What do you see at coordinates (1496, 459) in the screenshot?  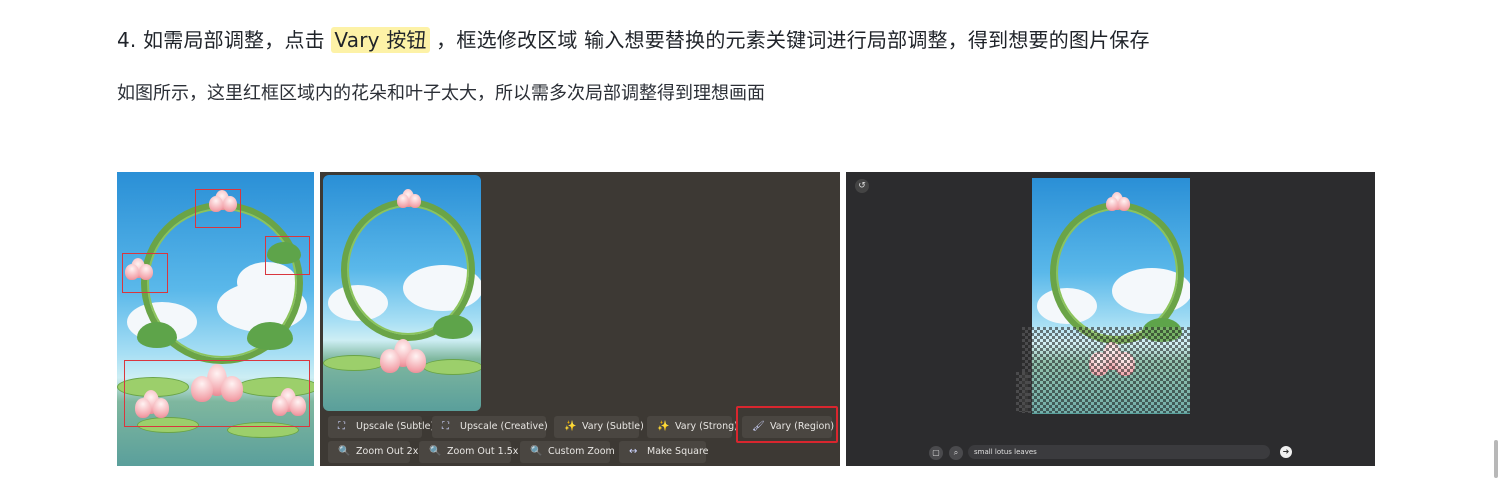 I see `page-scrollbar` at bounding box center [1496, 459].